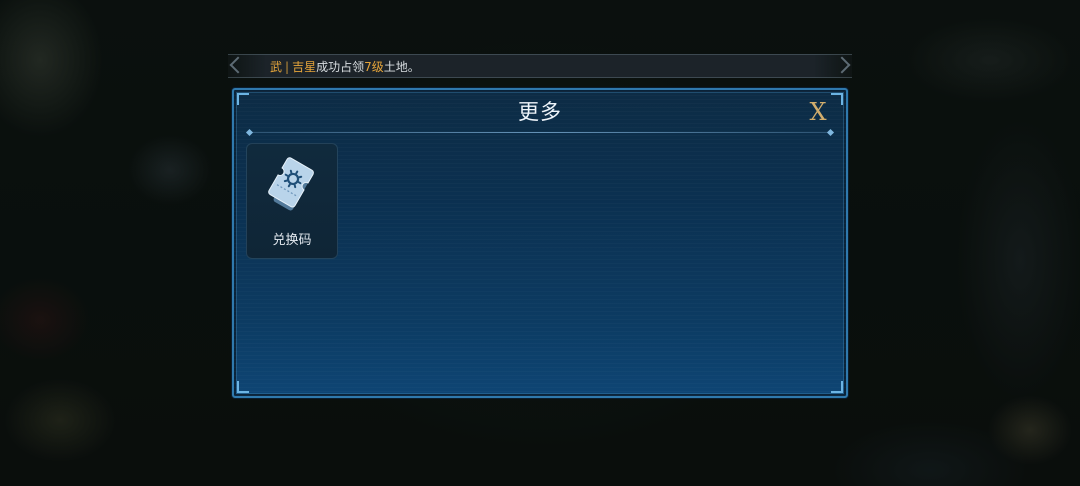 This screenshot has height=486, width=1080. Describe the element at coordinates (540, 132) in the screenshot. I see `title-divider` at that location.